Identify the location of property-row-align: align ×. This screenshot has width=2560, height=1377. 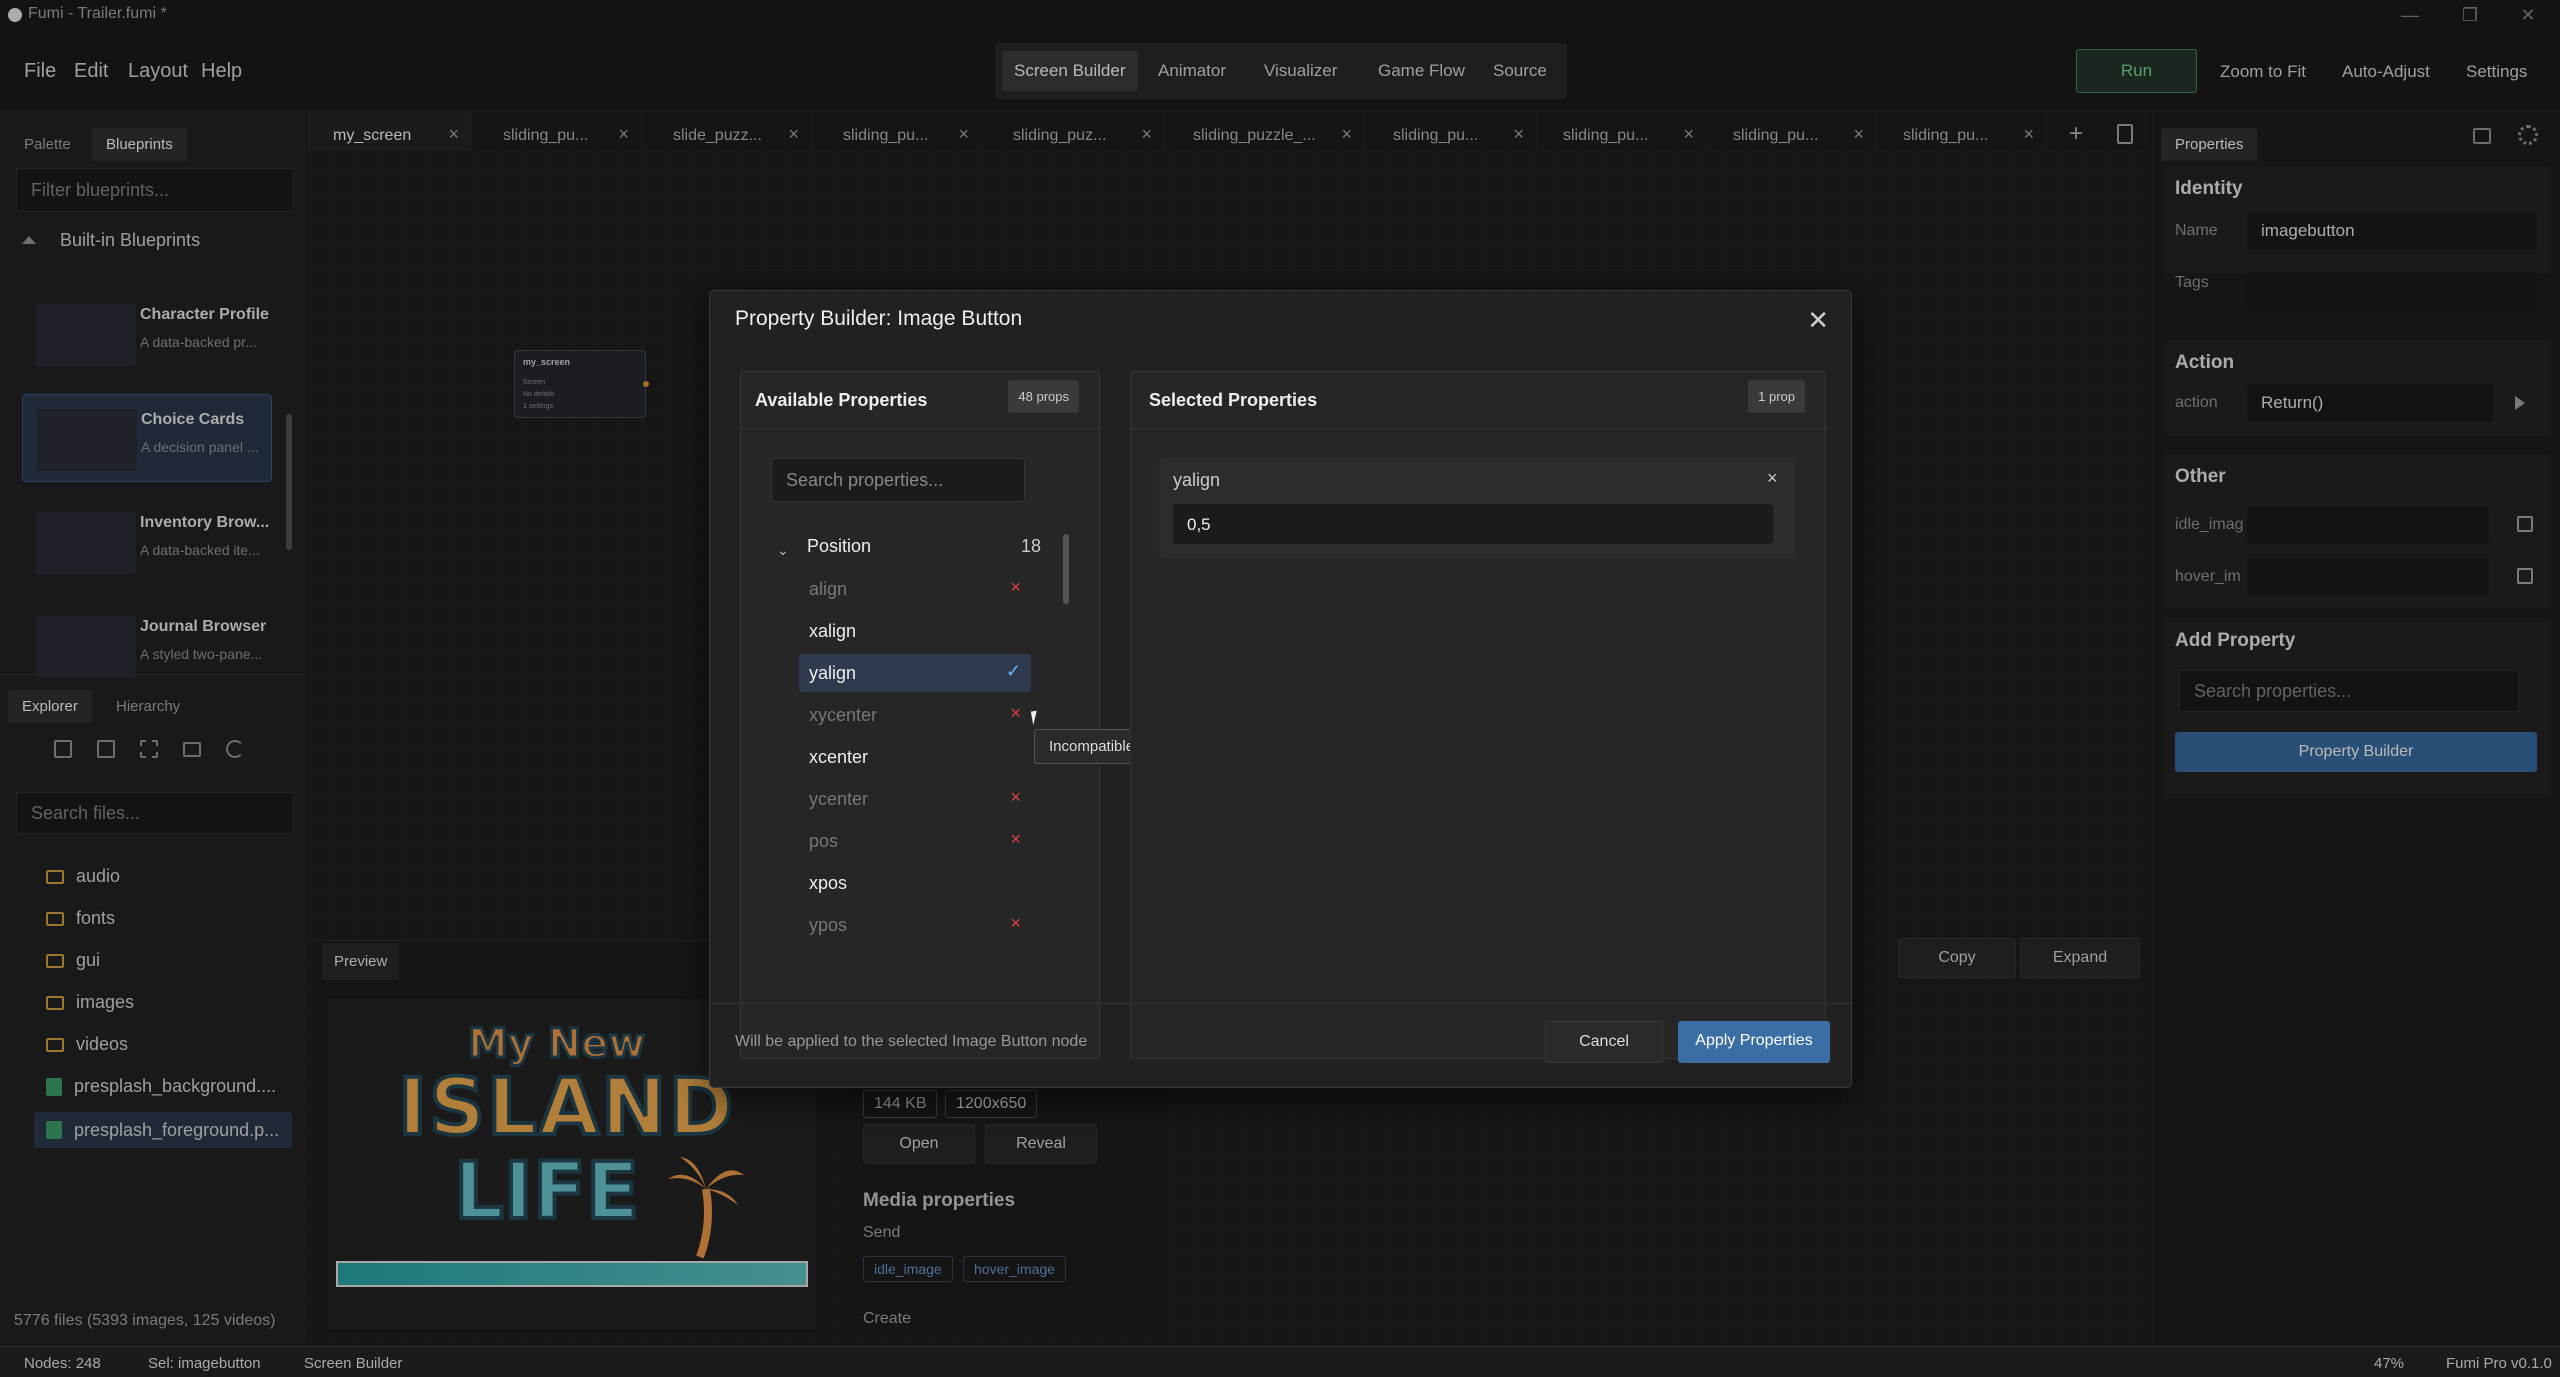
(915, 589).